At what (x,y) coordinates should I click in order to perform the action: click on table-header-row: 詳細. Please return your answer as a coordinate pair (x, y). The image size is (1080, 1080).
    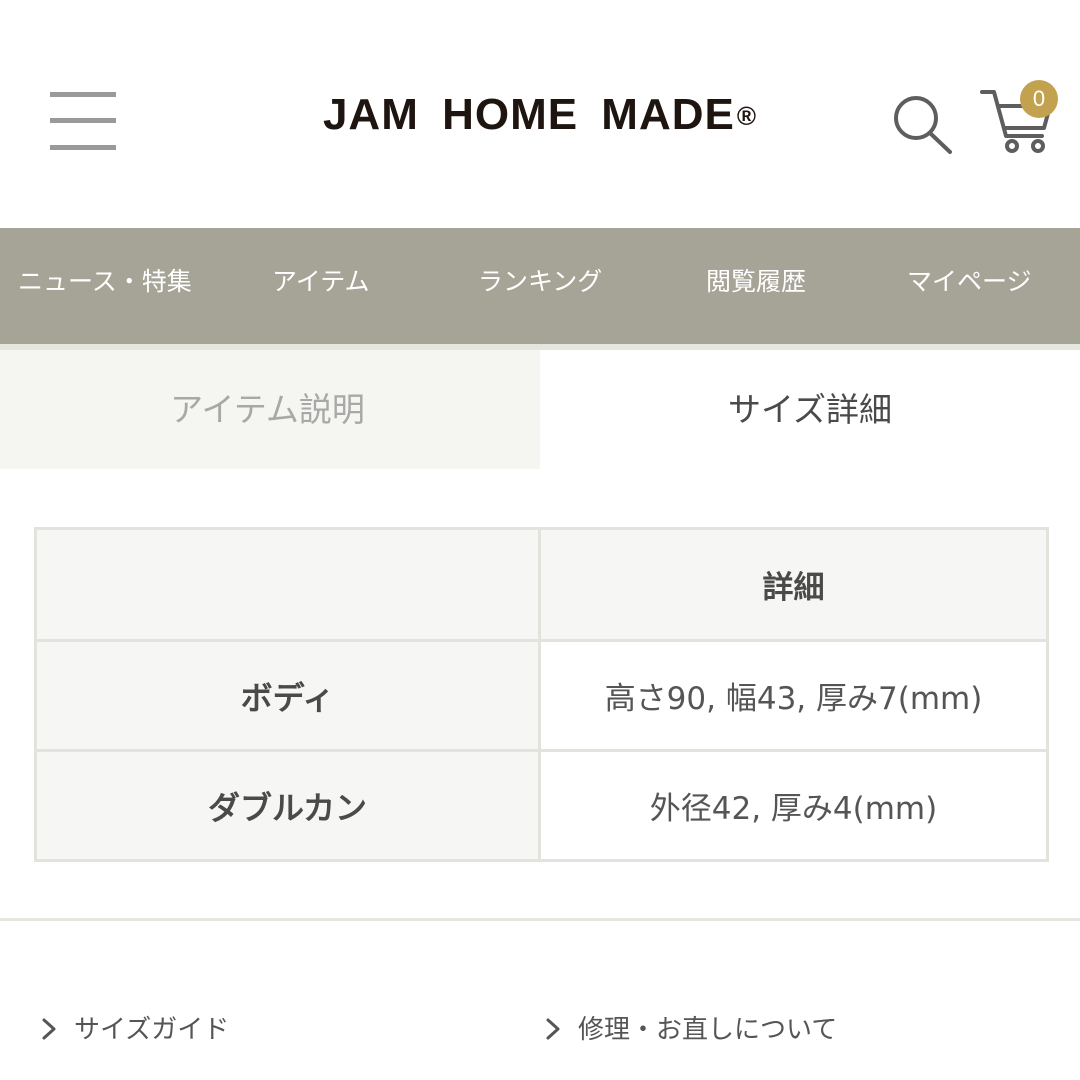
    Looking at the image, I should click on (541, 584).